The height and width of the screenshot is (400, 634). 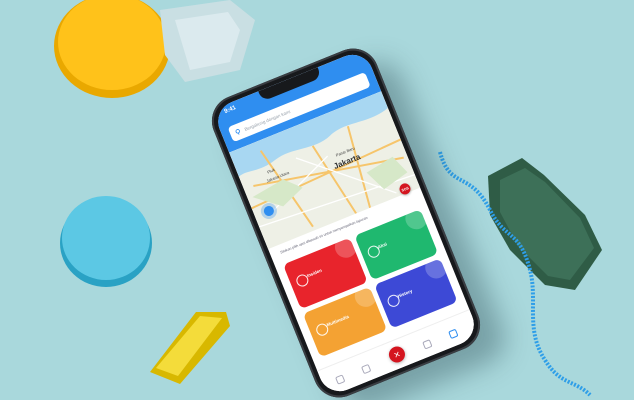 What do you see at coordinates (237, 132) in the screenshot?
I see `location-pin-icon` at bounding box center [237, 132].